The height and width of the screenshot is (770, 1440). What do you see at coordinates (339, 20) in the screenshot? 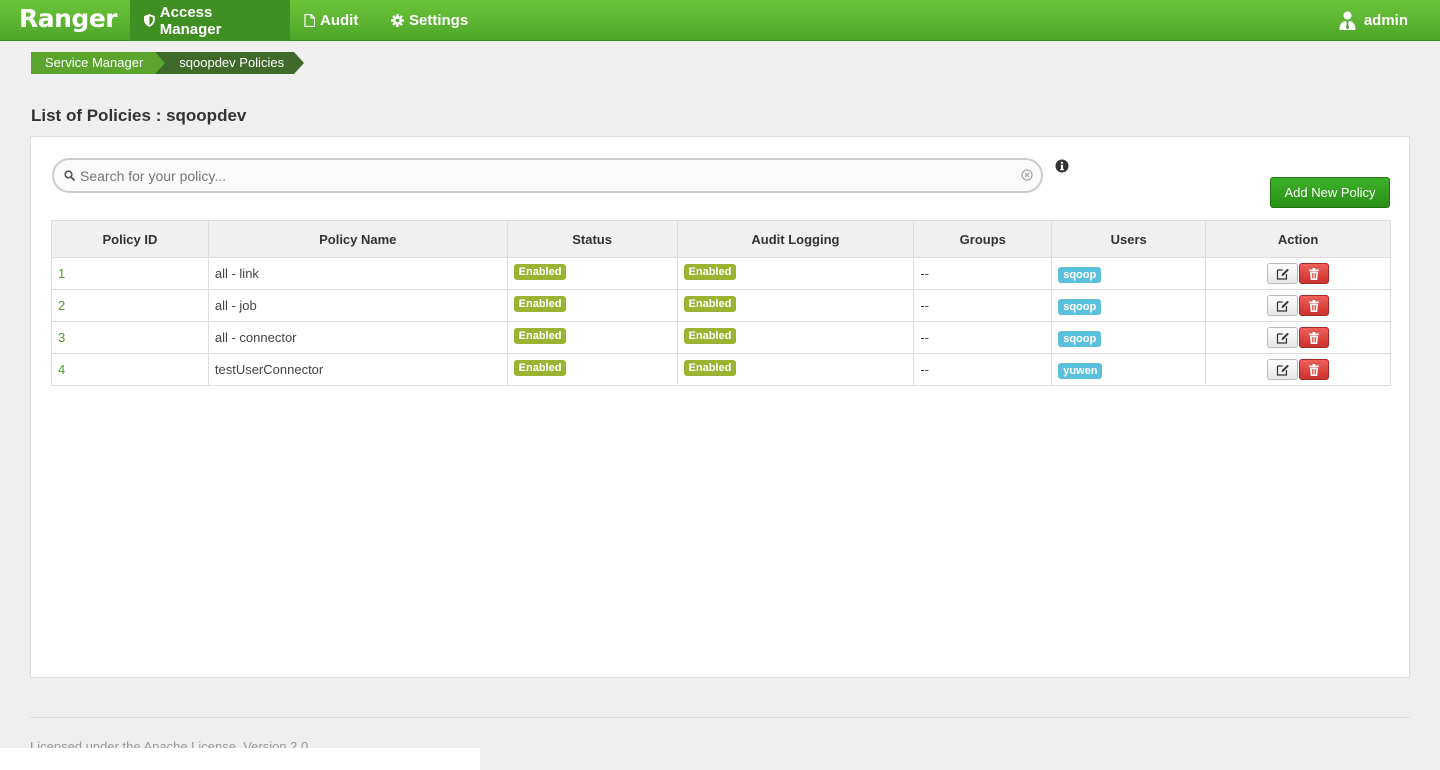
I see `nav-audit-label: Audit` at bounding box center [339, 20].